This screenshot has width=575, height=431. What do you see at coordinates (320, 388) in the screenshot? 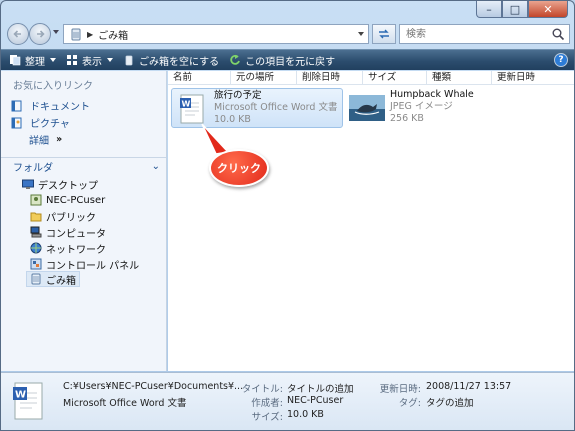
I see `details-title-value: タイトルの追加` at bounding box center [320, 388].